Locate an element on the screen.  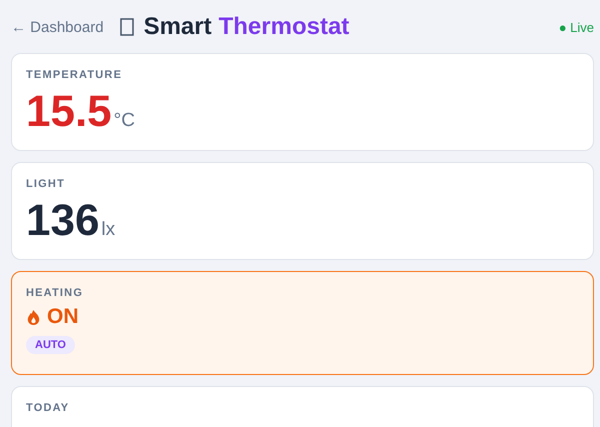
mode-badge: AUTO is located at coordinates (50, 345).